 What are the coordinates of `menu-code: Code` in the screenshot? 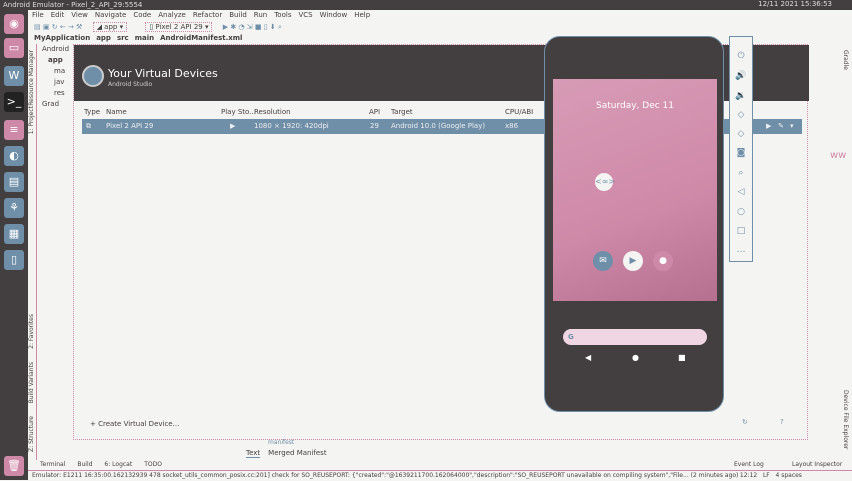 It's located at (142, 15).